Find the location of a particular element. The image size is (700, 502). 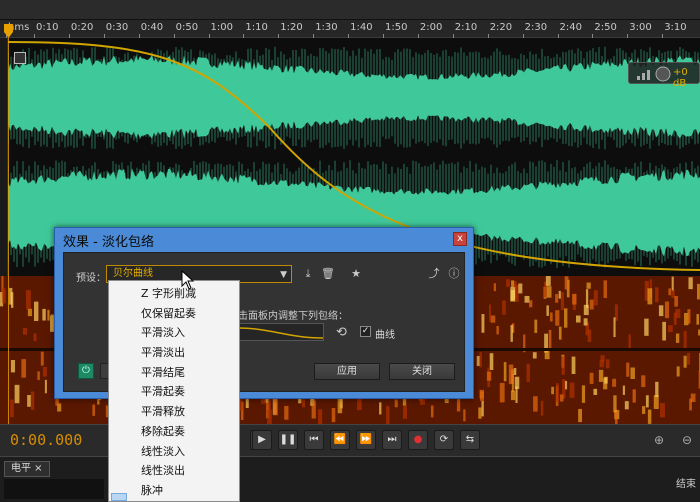

ruler-tick: 2:10 is located at coordinates (465, 30).